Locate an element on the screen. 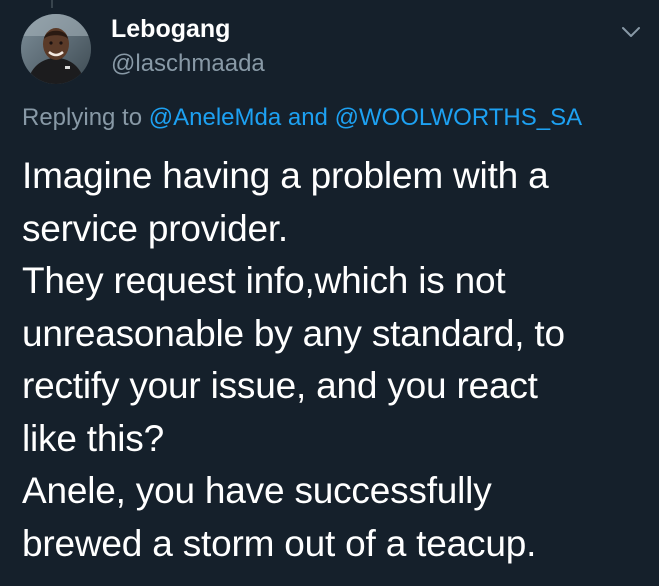 The width and height of the screenshot is (659, 586). replying-to-prefix: Replying to is located at coordinates (82, 117).